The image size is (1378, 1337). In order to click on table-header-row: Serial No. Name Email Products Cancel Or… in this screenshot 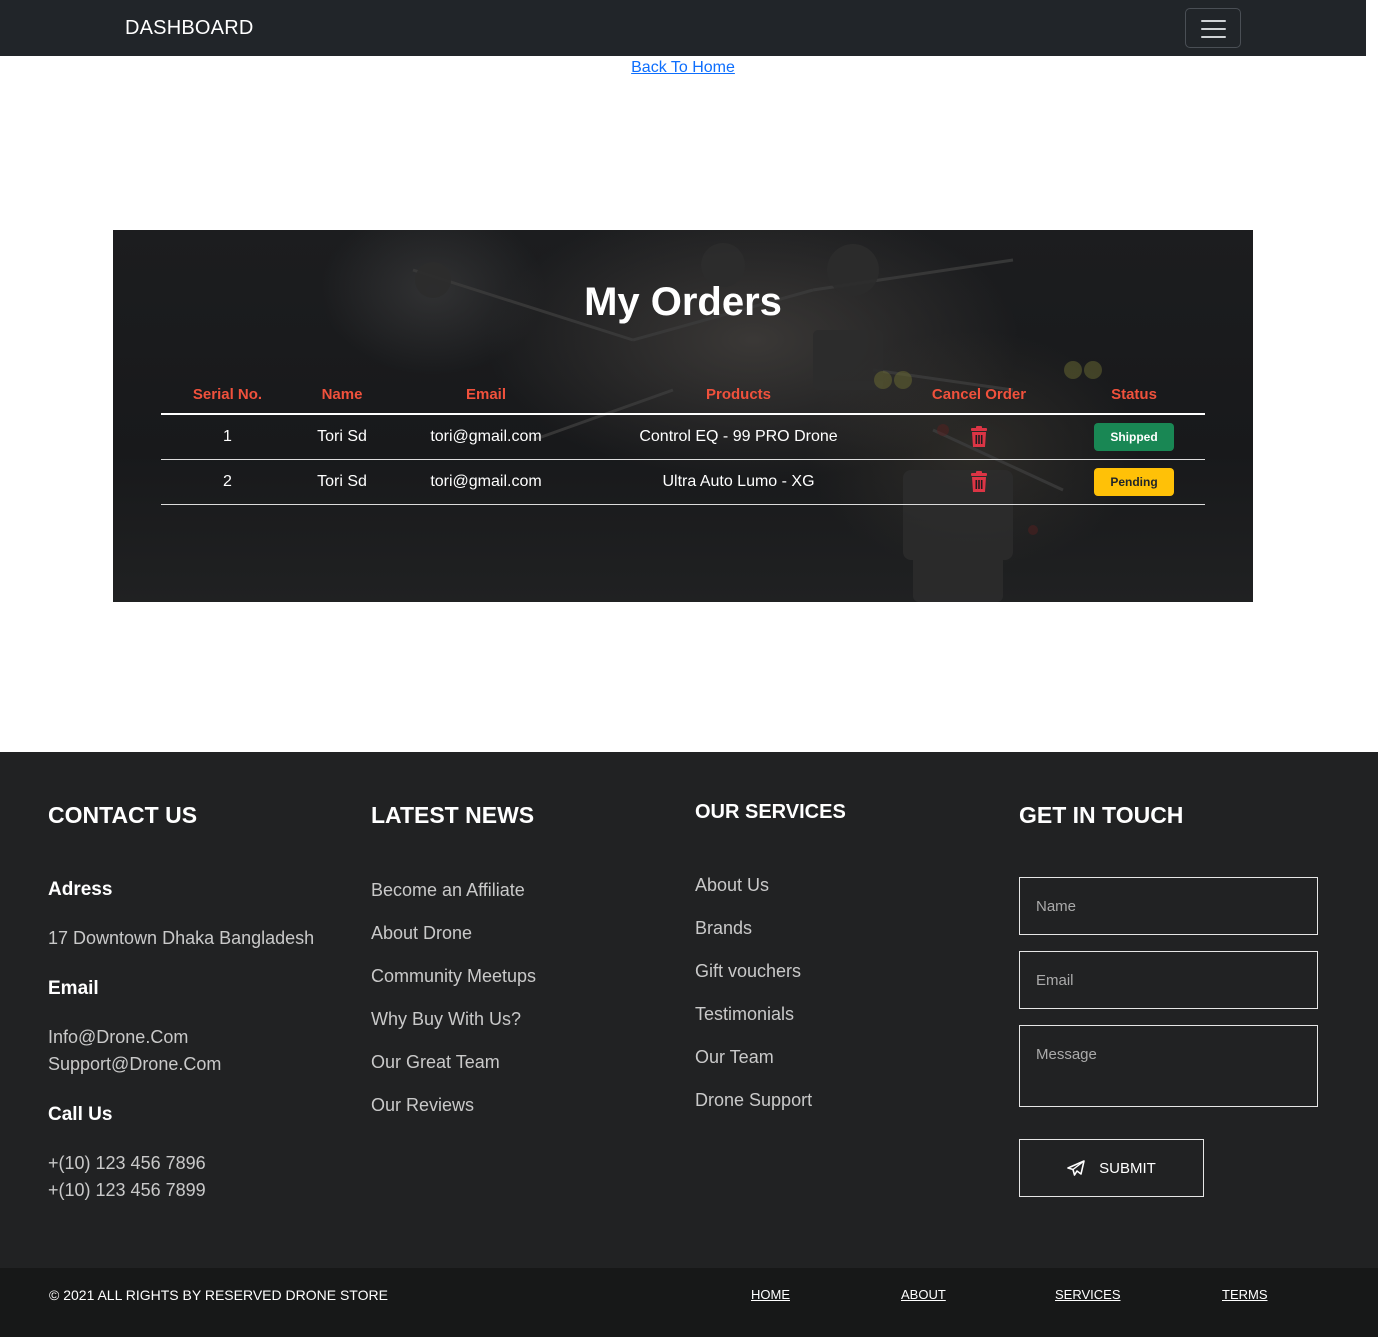, I will do `click(683, 397)`.